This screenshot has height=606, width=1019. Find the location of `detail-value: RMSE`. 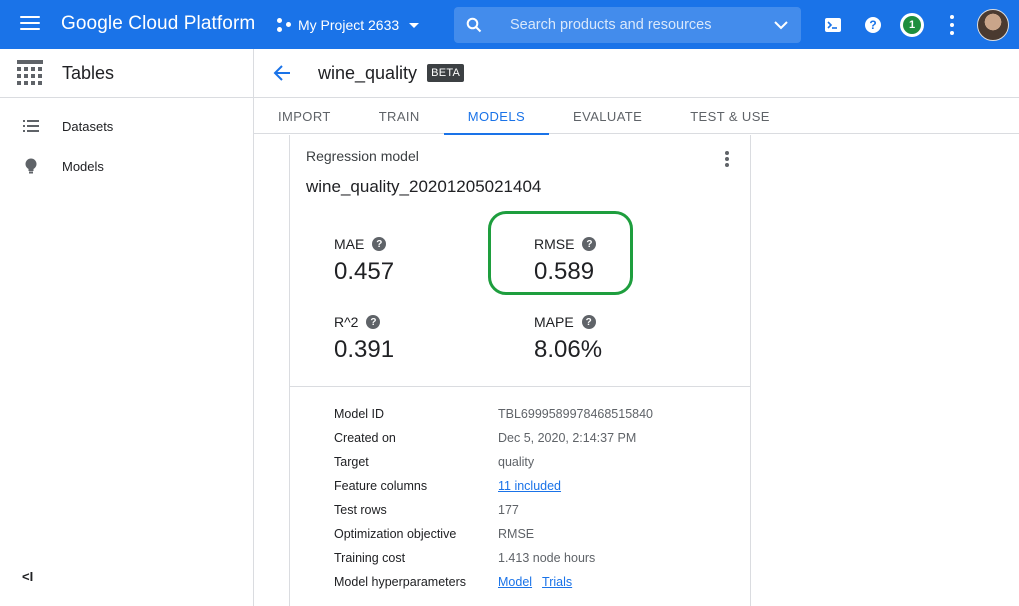

detail-value: RMSE is located at coordinates (516, 534).